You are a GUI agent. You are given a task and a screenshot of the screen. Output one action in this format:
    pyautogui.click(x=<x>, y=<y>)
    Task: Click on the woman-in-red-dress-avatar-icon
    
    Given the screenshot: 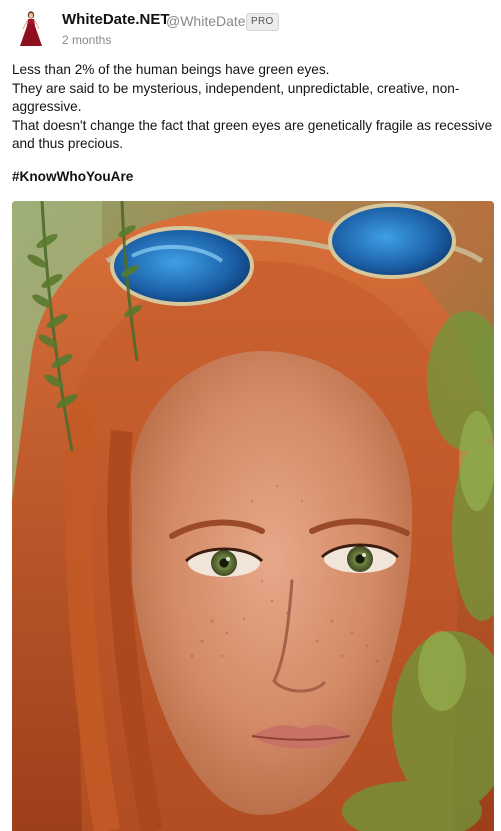 What is the action you would take?
    pyautogui.click(x=31, y=29)
    